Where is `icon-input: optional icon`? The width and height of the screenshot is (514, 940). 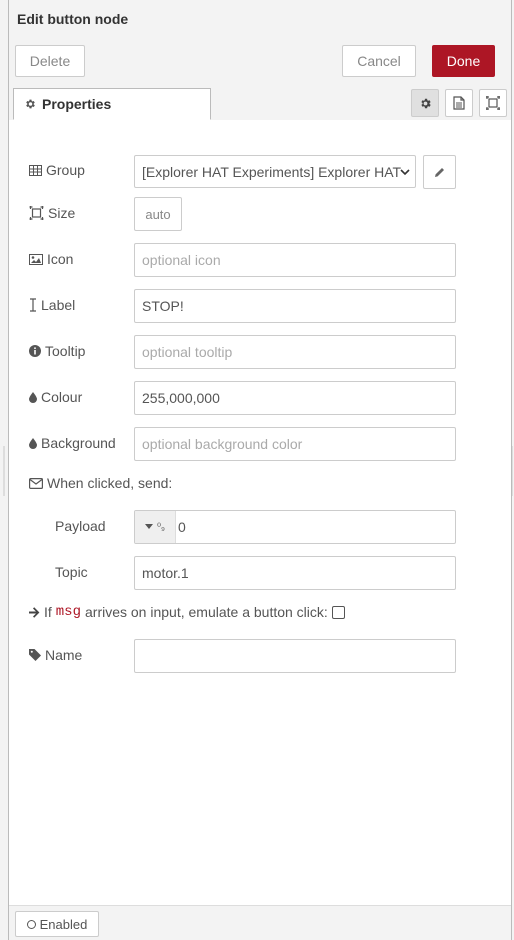 icon-input: optional icon is located at coordinates (295, 260).